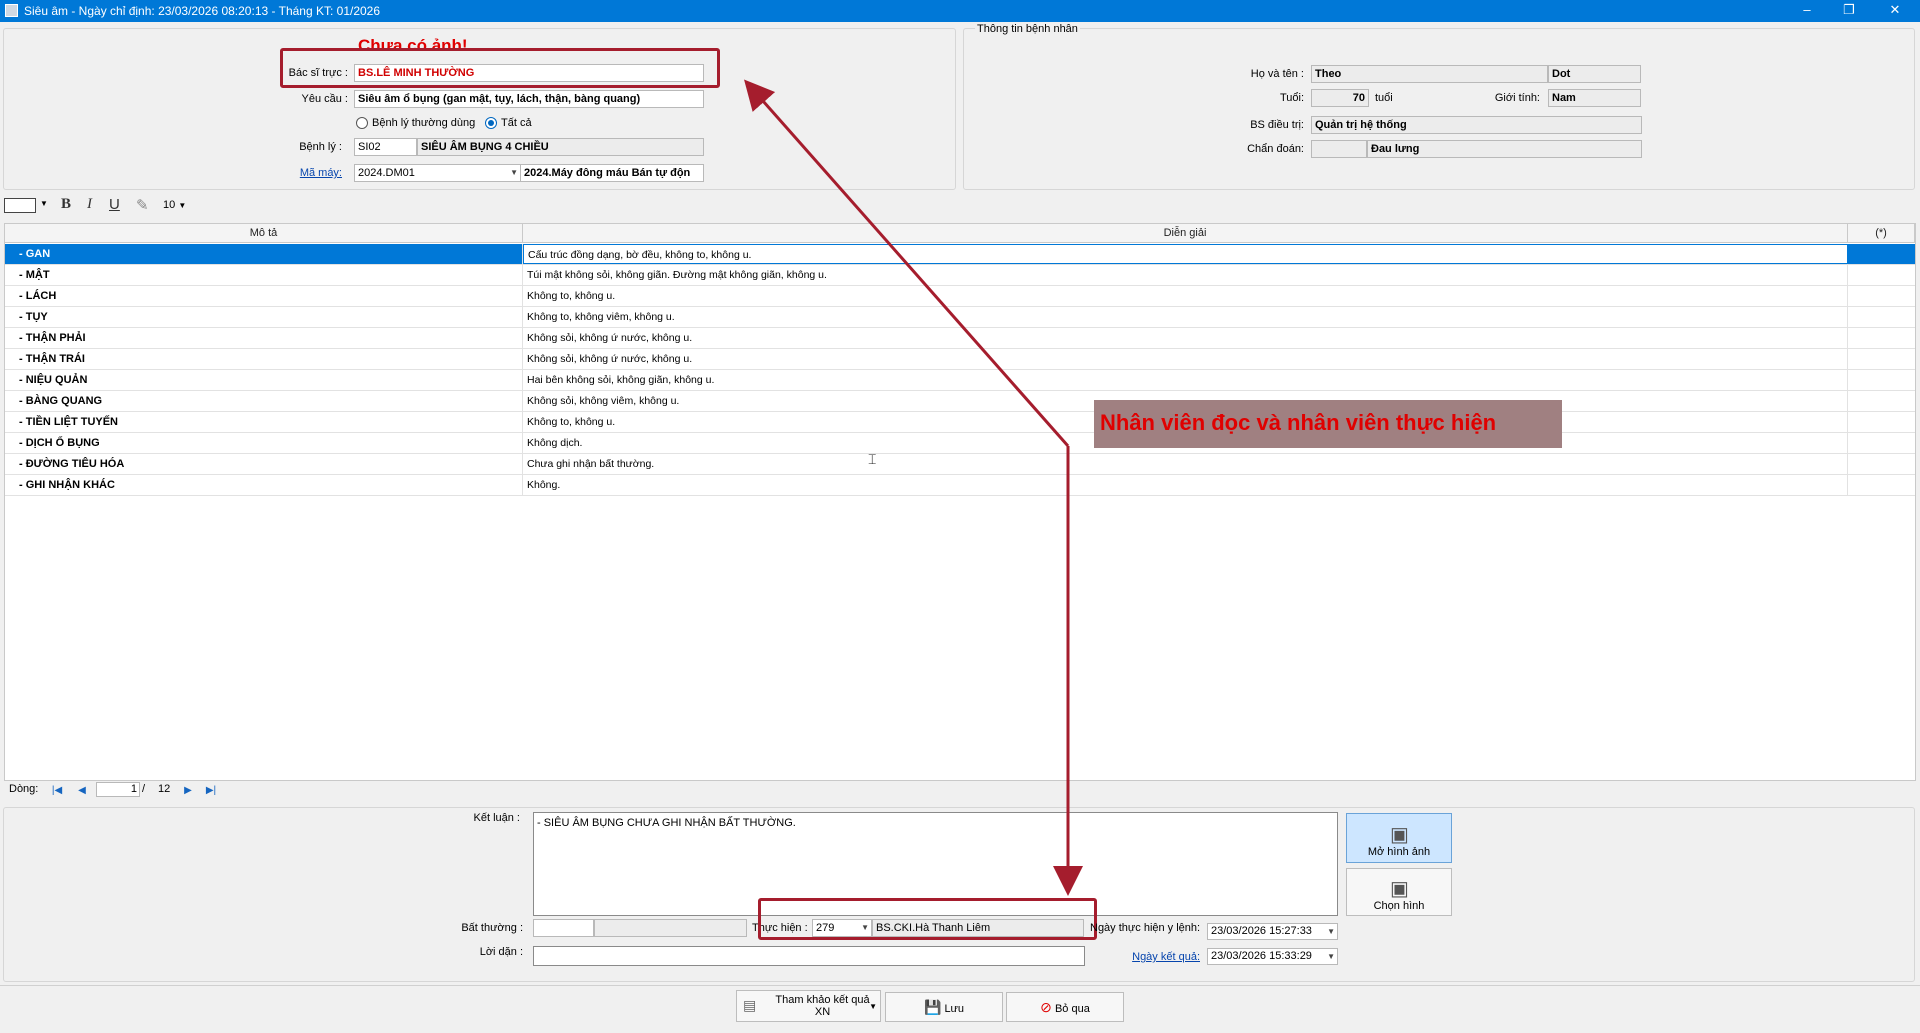 This screenshot has height=1033, width=1920. I want to click on table-row: - TỤY Không to, không viêm, không u., so click(960, 317).